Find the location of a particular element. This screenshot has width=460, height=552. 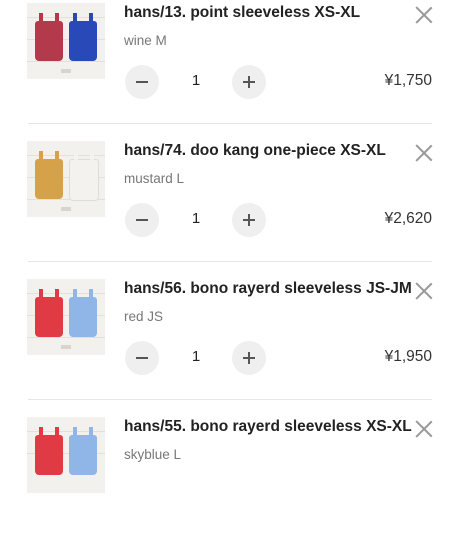

product-variant: red JS is located at coordinates (144, 316).